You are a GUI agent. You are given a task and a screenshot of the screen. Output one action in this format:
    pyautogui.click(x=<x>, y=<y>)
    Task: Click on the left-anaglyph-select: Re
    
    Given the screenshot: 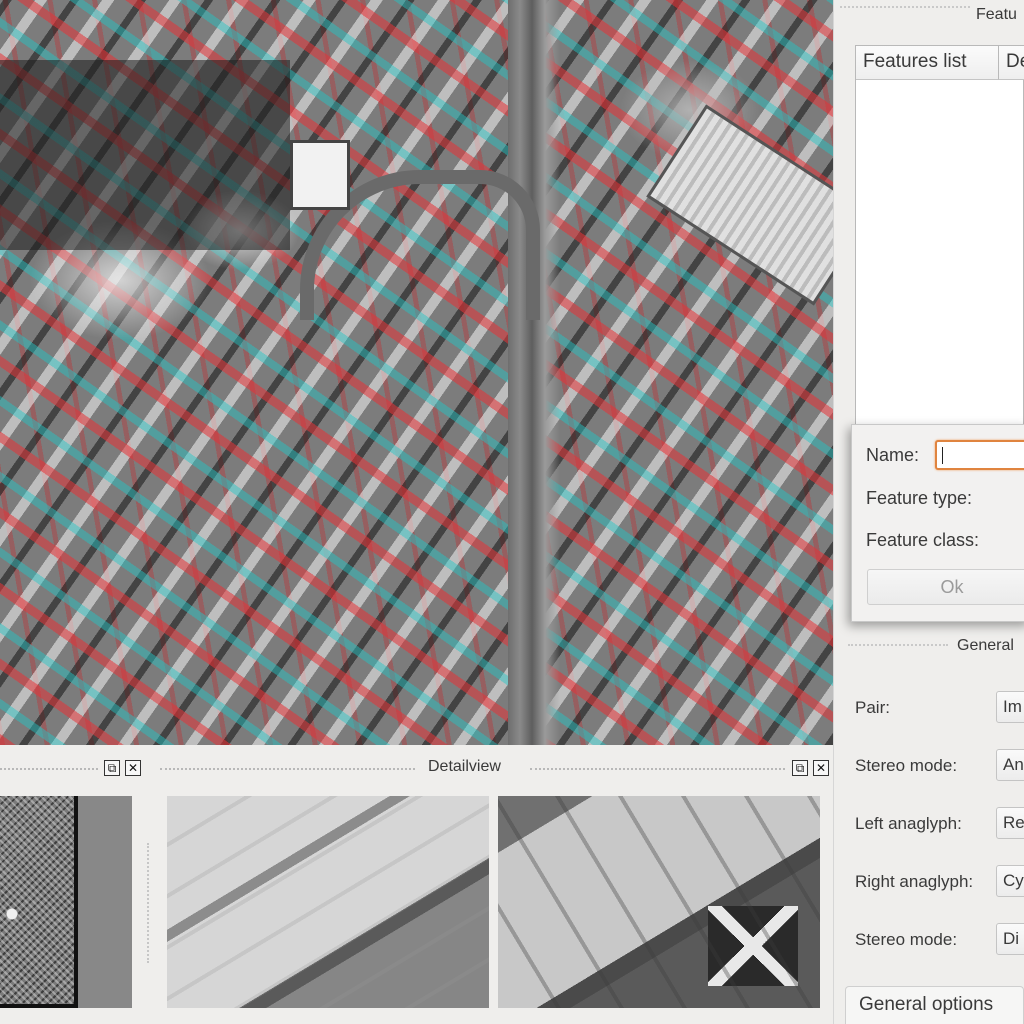 What is the action you would take?
    pyautogui.click(x=1010, y=823)
    